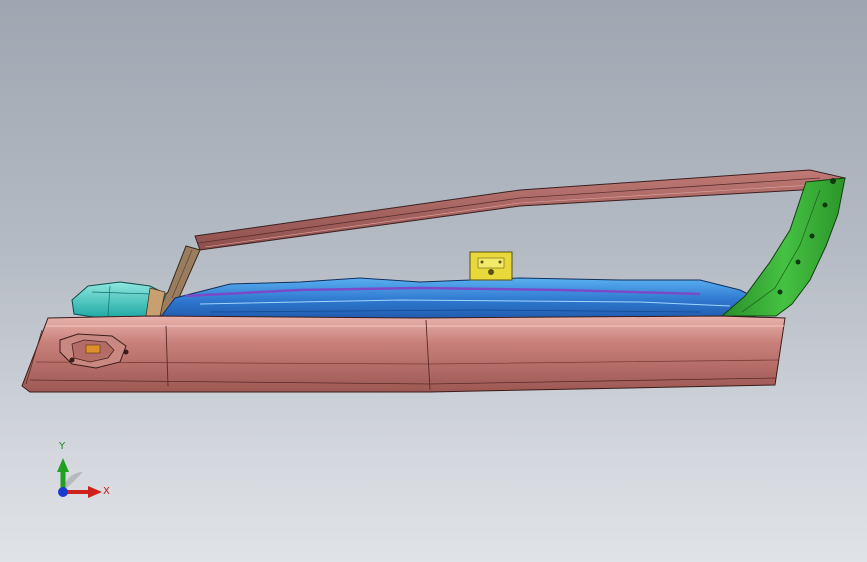 This screenshot has height=562, width=867. Describe the element at coordinates (95, 492) in the screenshot. I see `x-axis-arrow-icon` at that location.